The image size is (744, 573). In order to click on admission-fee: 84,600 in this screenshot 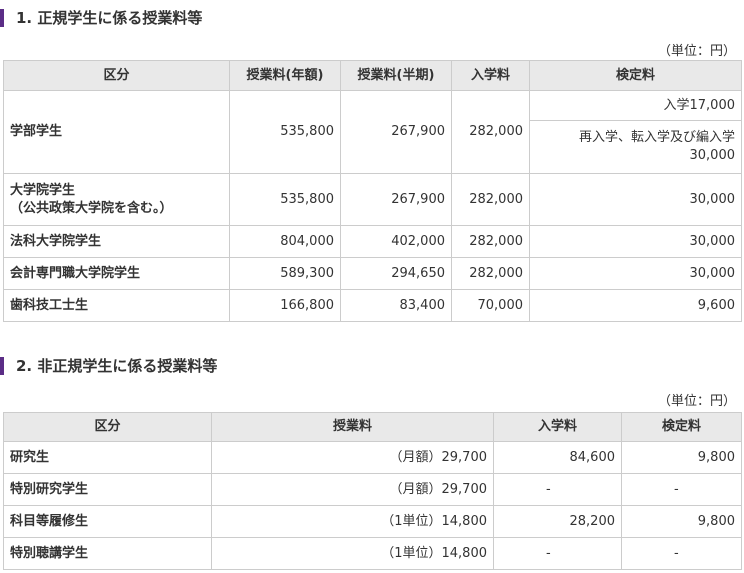, I will do `click(557, 457)`.